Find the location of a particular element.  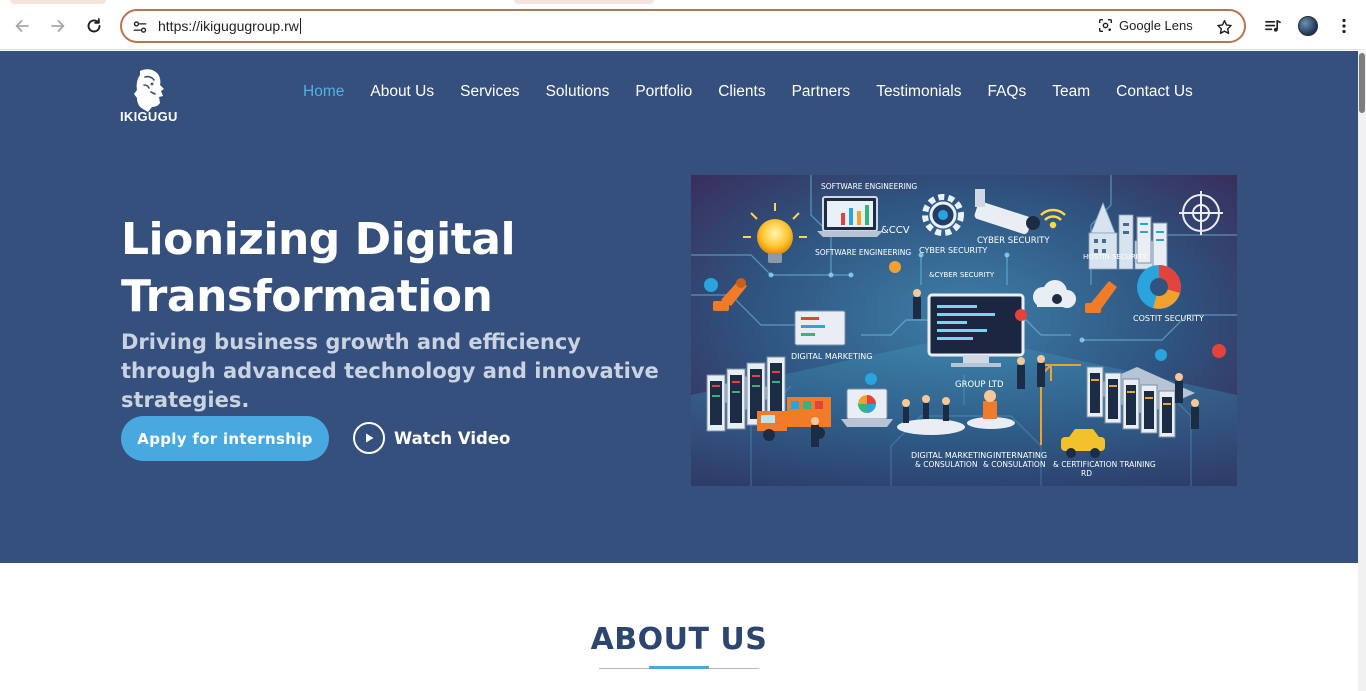

url-text: https://ikigugugroup.rw is located at coordinates (229, 26).